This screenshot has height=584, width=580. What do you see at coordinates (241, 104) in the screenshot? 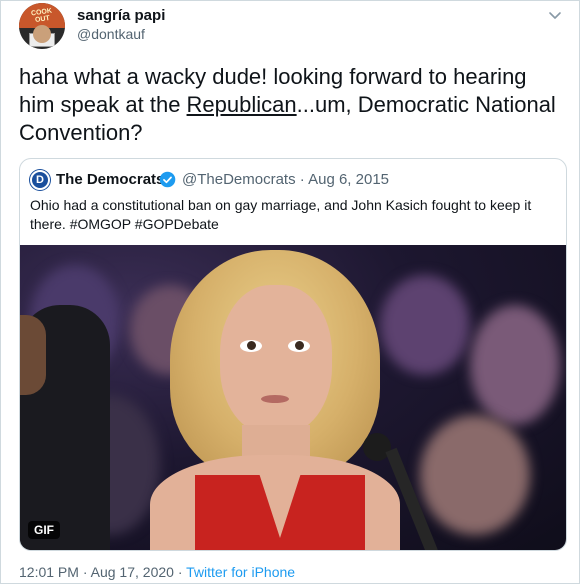
I see `tweet-text-struck: Republican` at bounding box center [241, 104].